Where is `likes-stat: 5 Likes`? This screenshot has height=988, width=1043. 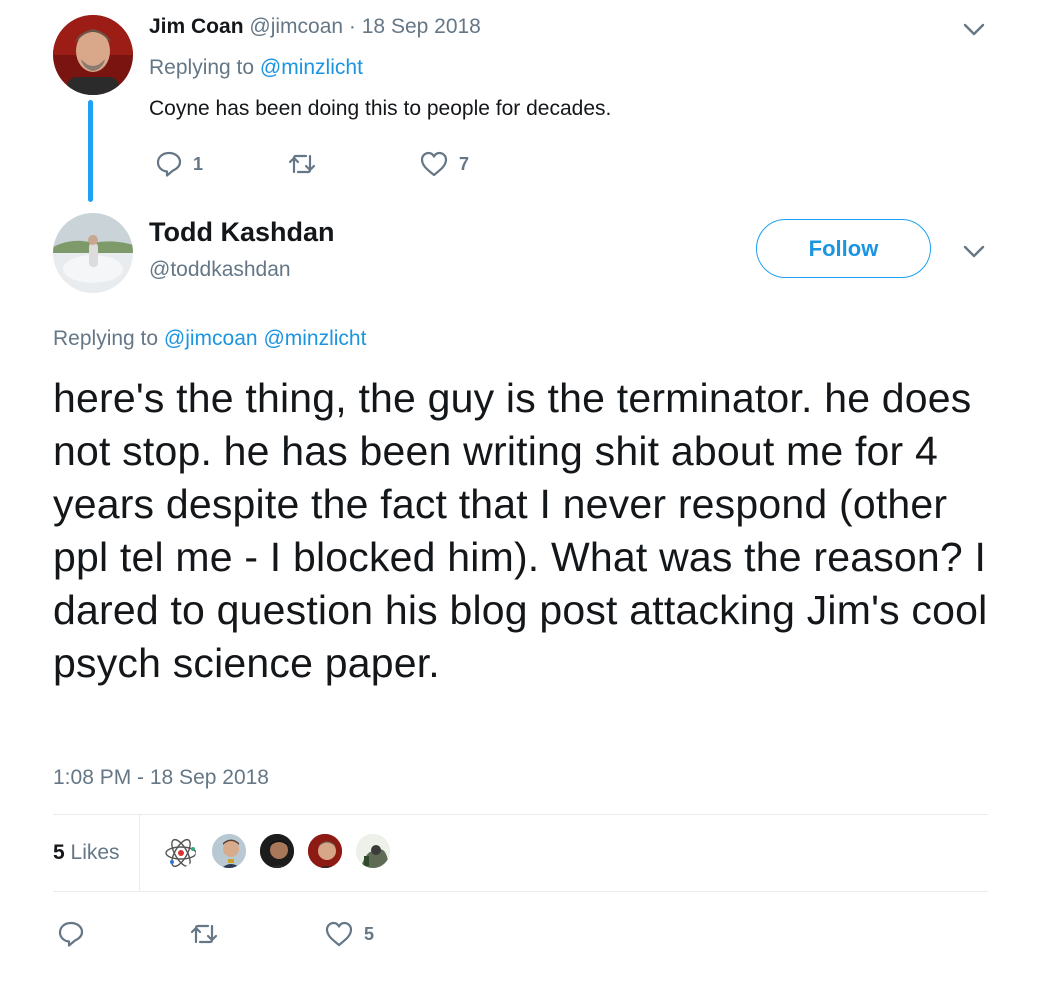 likes-stat: 5 Likes is located at coordinates (86, 853).